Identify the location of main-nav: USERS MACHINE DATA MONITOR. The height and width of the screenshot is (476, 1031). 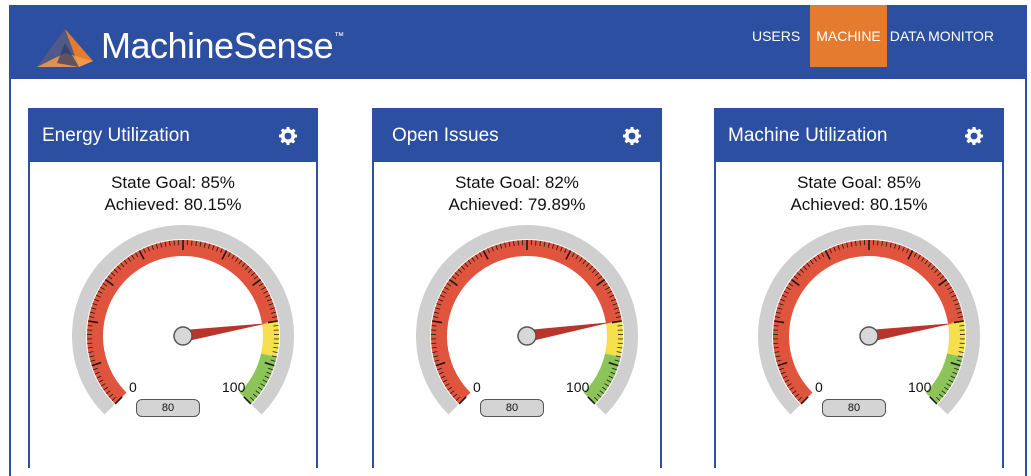
(872, 36).